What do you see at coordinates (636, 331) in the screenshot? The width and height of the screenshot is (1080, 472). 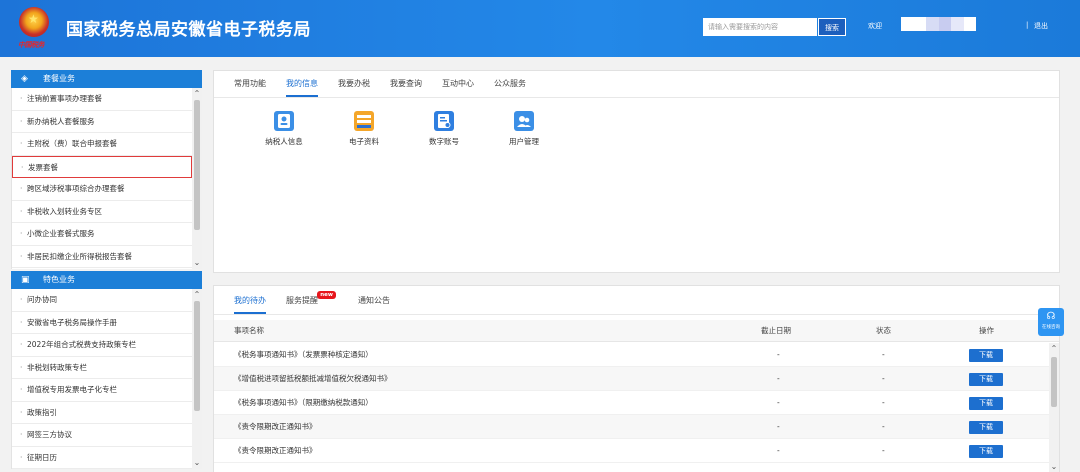 I see `todo-table-header: 事项名称 截止日期 状态 操作` at bounding box center [636, 331].